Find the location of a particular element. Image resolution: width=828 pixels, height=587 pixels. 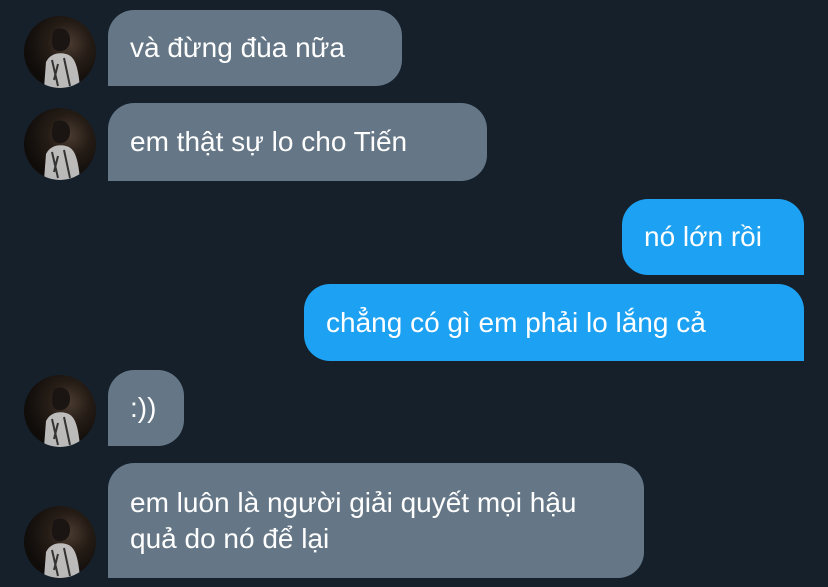

message-bubble-outgoing: chẳng có gì em phải lo lắng cả is located at coordinates (554, 322).